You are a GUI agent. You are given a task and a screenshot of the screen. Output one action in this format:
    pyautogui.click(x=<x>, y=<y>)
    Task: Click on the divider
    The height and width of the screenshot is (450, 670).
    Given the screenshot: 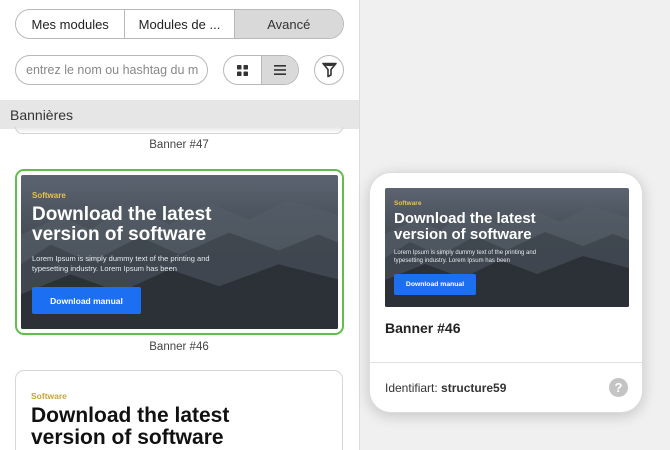 What is the action you would take?
    pyautogui.click(x=506, y=362)
    